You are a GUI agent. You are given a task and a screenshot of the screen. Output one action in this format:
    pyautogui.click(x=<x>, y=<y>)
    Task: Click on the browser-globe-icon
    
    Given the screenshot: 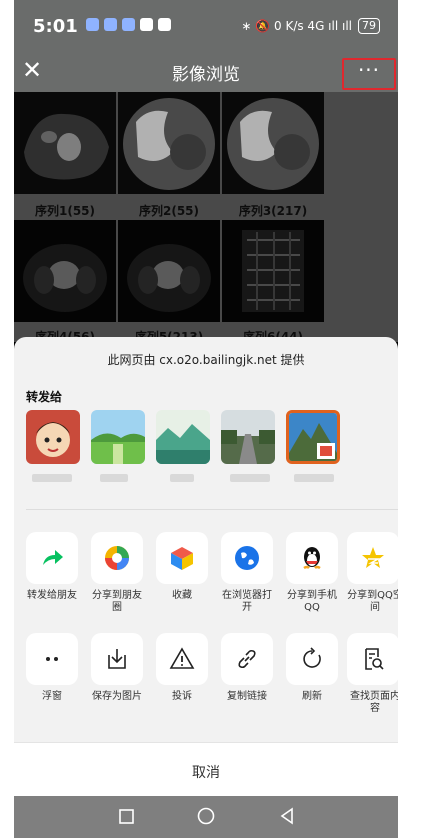 What is the action you would take?
    pyautogui.click(x=247, y=558)
    